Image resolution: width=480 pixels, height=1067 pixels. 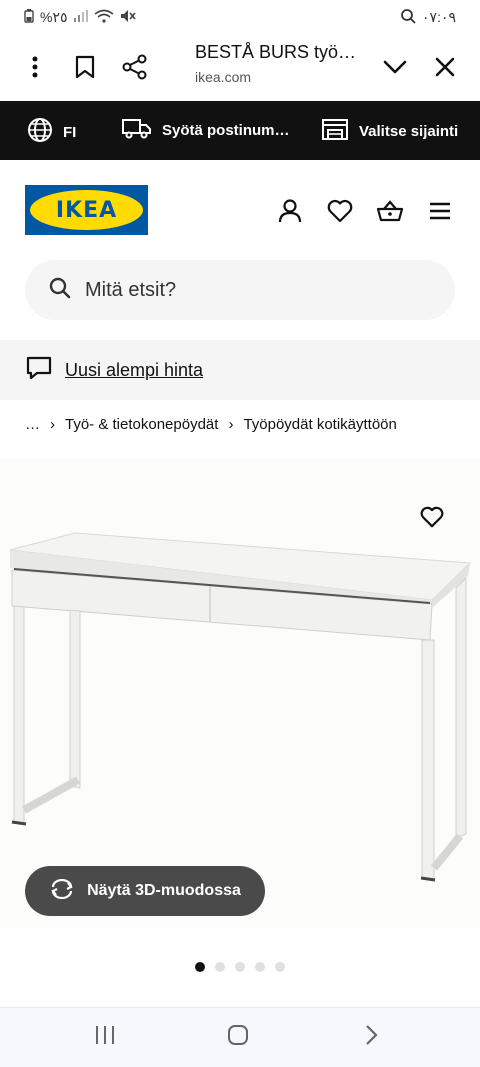 I want to click on service-bar: FI Syötä postinum… Valitse sijainti, so click(x=240, y=130).